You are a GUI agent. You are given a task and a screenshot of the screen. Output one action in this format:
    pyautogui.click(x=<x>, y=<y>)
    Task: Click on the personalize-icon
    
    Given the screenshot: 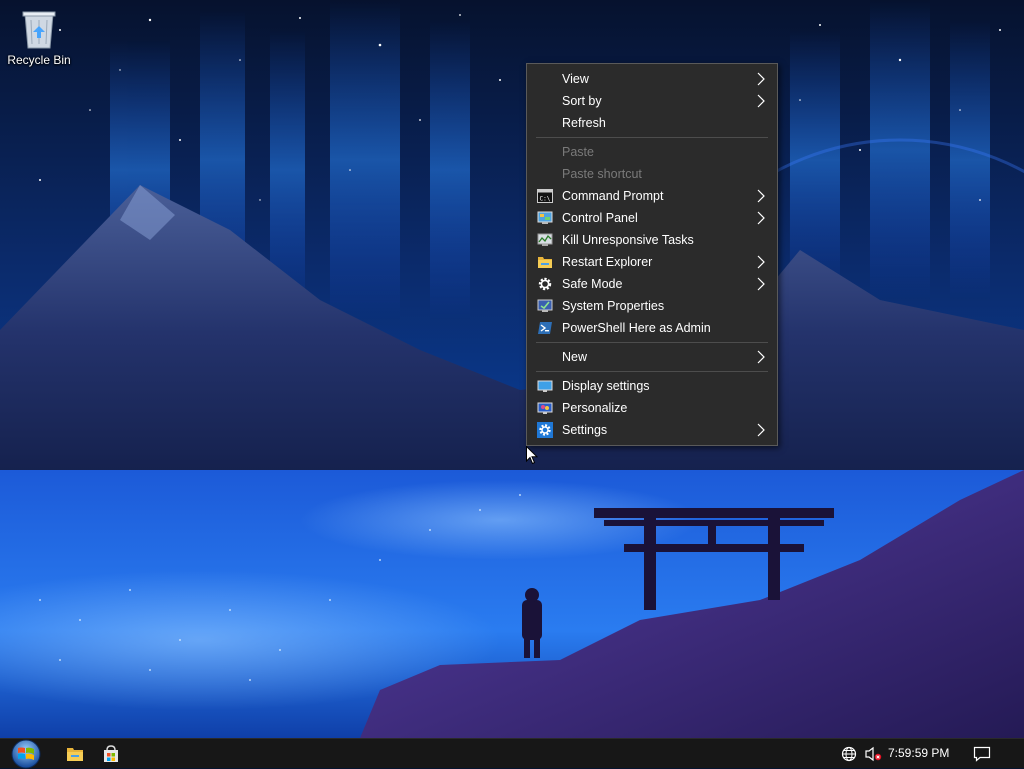 What is the action you would take?
    pyautogui.click(x=545, y=408)
    